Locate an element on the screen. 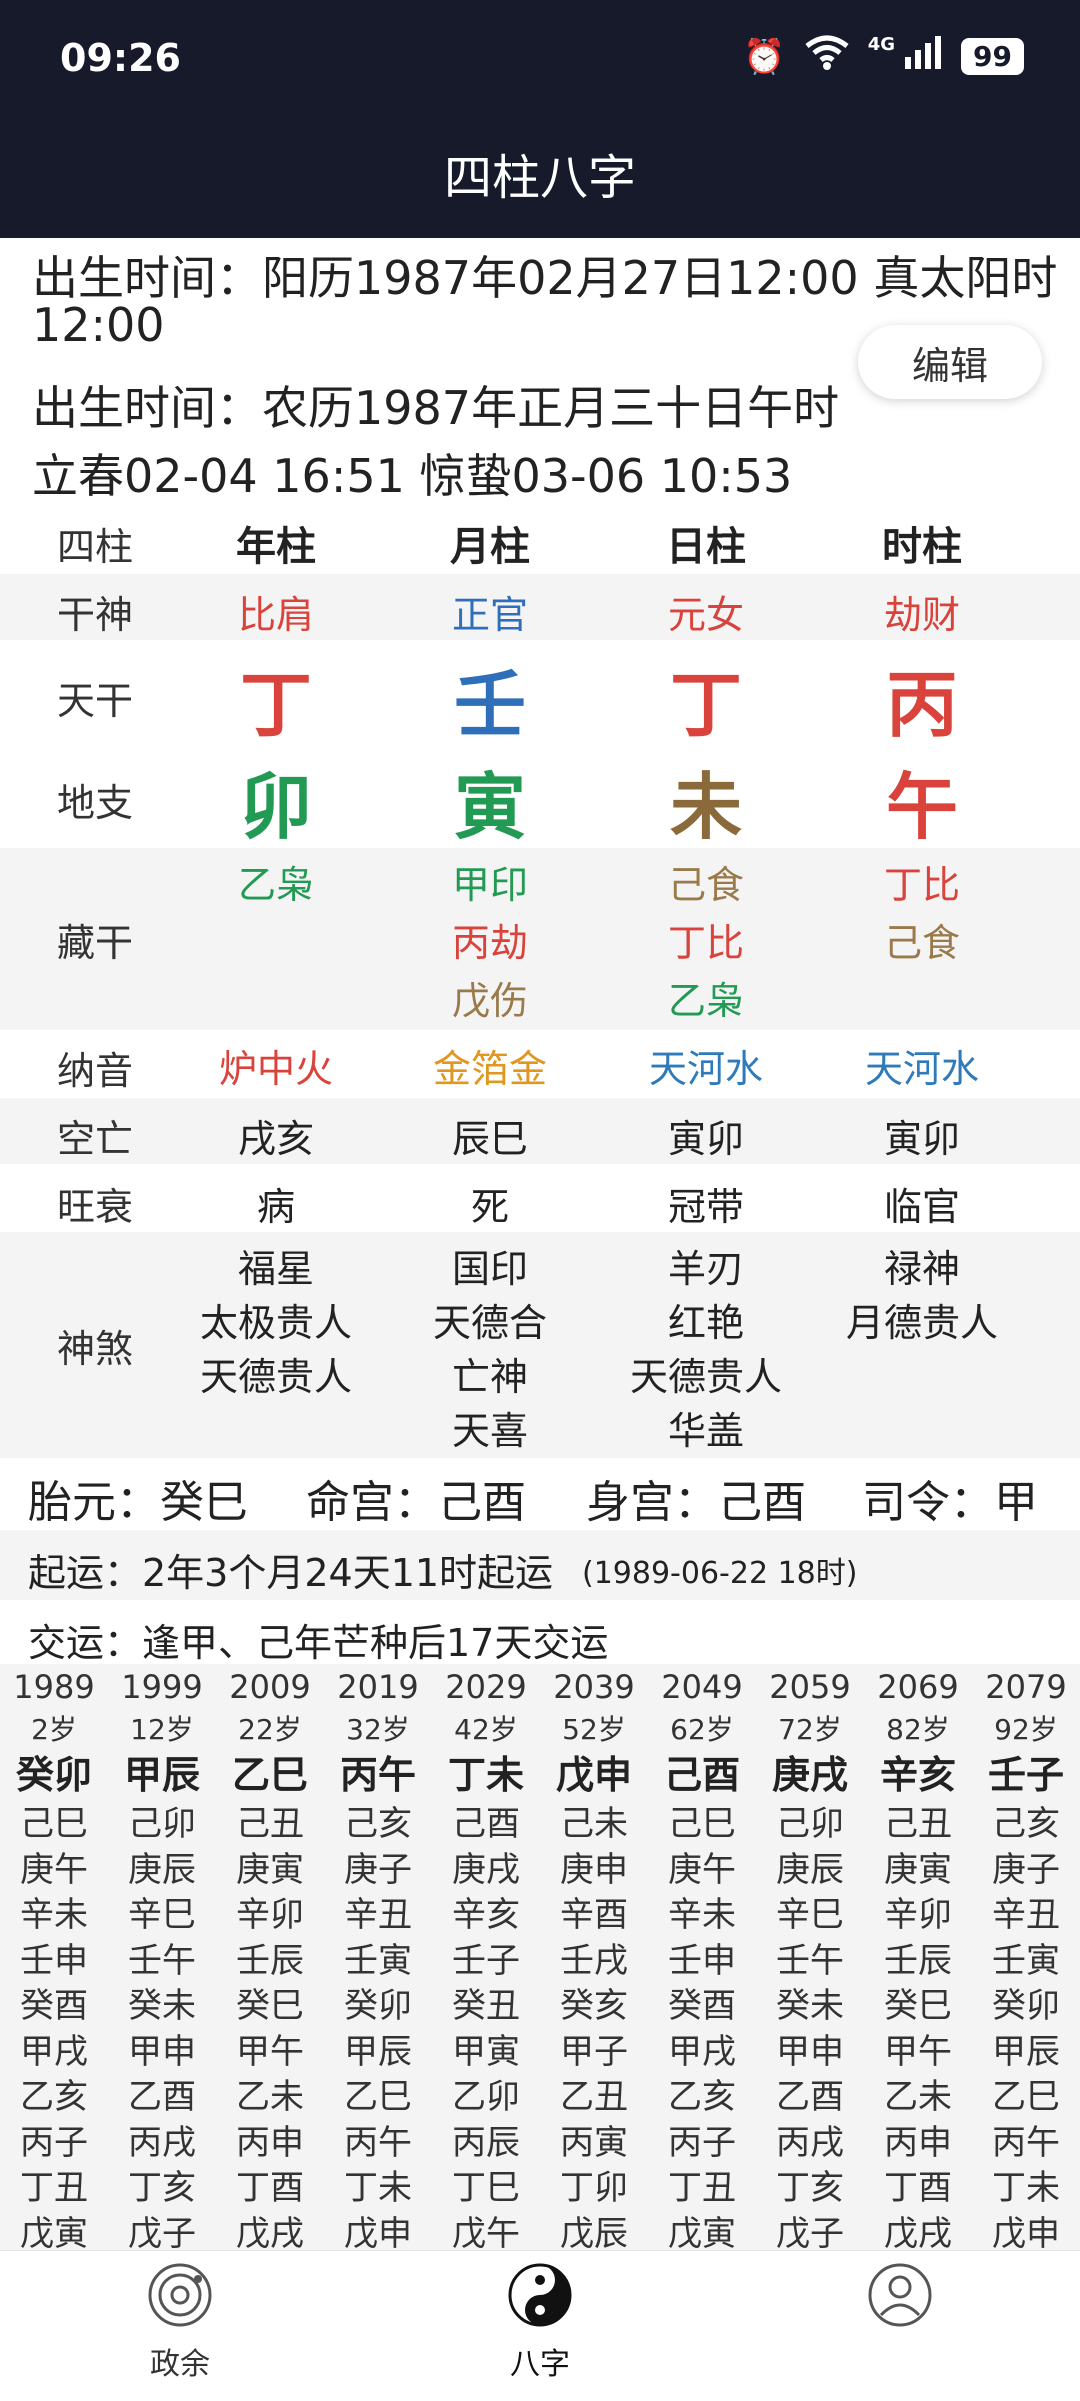 The height and width of the screenshot is (2401, 1080). shen-gong: 身宫：己酉 is located at coordinates (696, 1502).